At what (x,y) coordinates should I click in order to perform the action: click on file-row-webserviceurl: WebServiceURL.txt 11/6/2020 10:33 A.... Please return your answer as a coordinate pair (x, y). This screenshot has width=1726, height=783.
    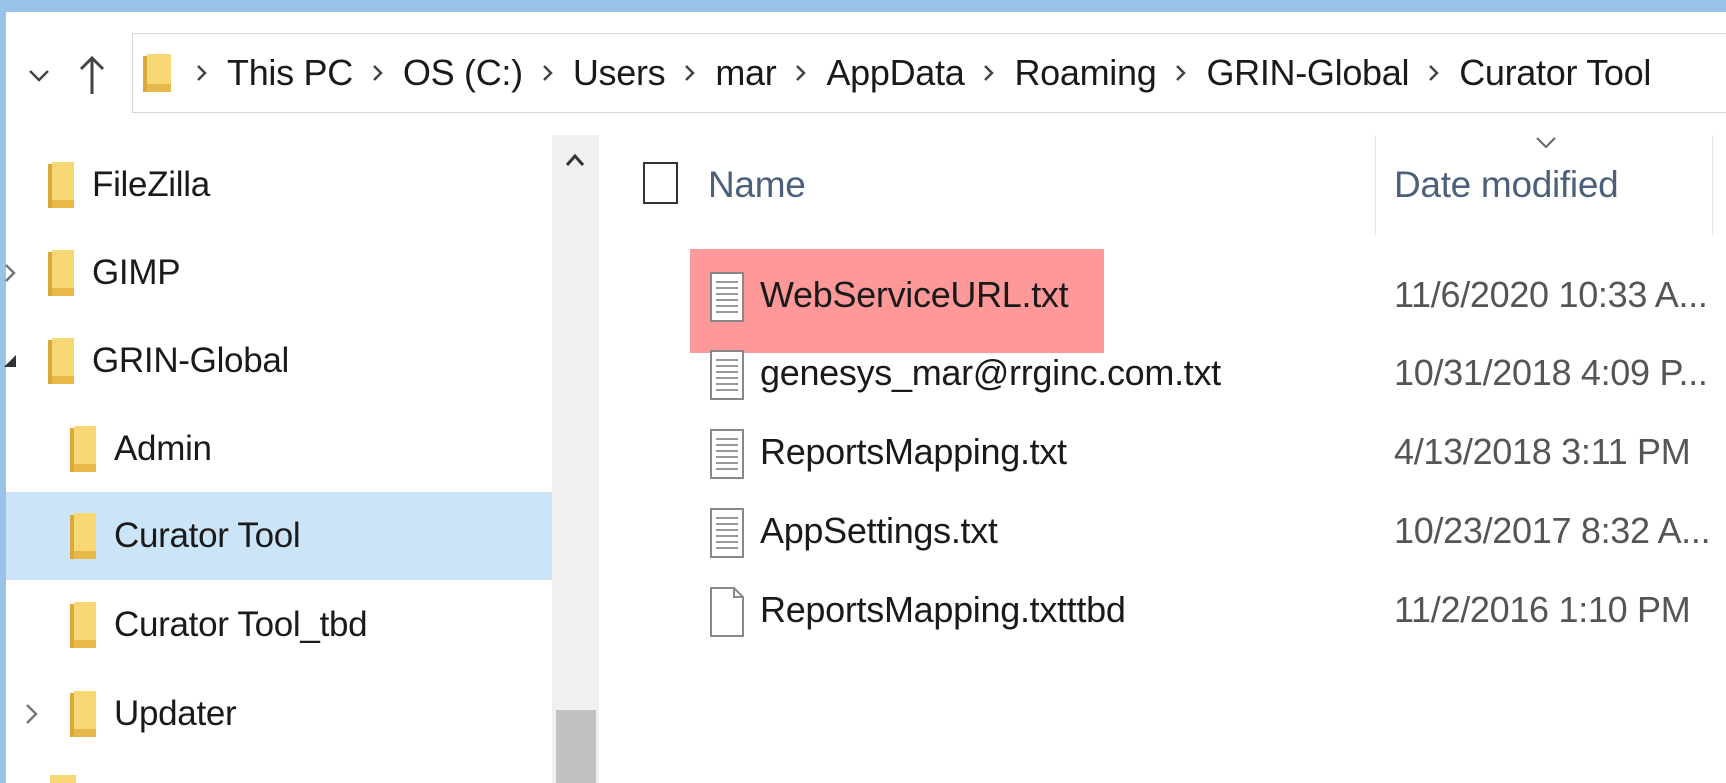
    Looking at the image, I should click on (1163, 302).